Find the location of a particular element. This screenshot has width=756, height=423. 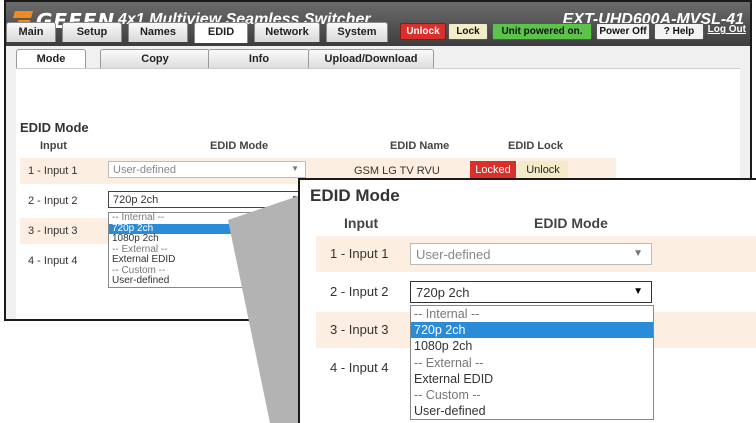

dropdown-option: 720p 2ch is located at coordinates (532, 330).